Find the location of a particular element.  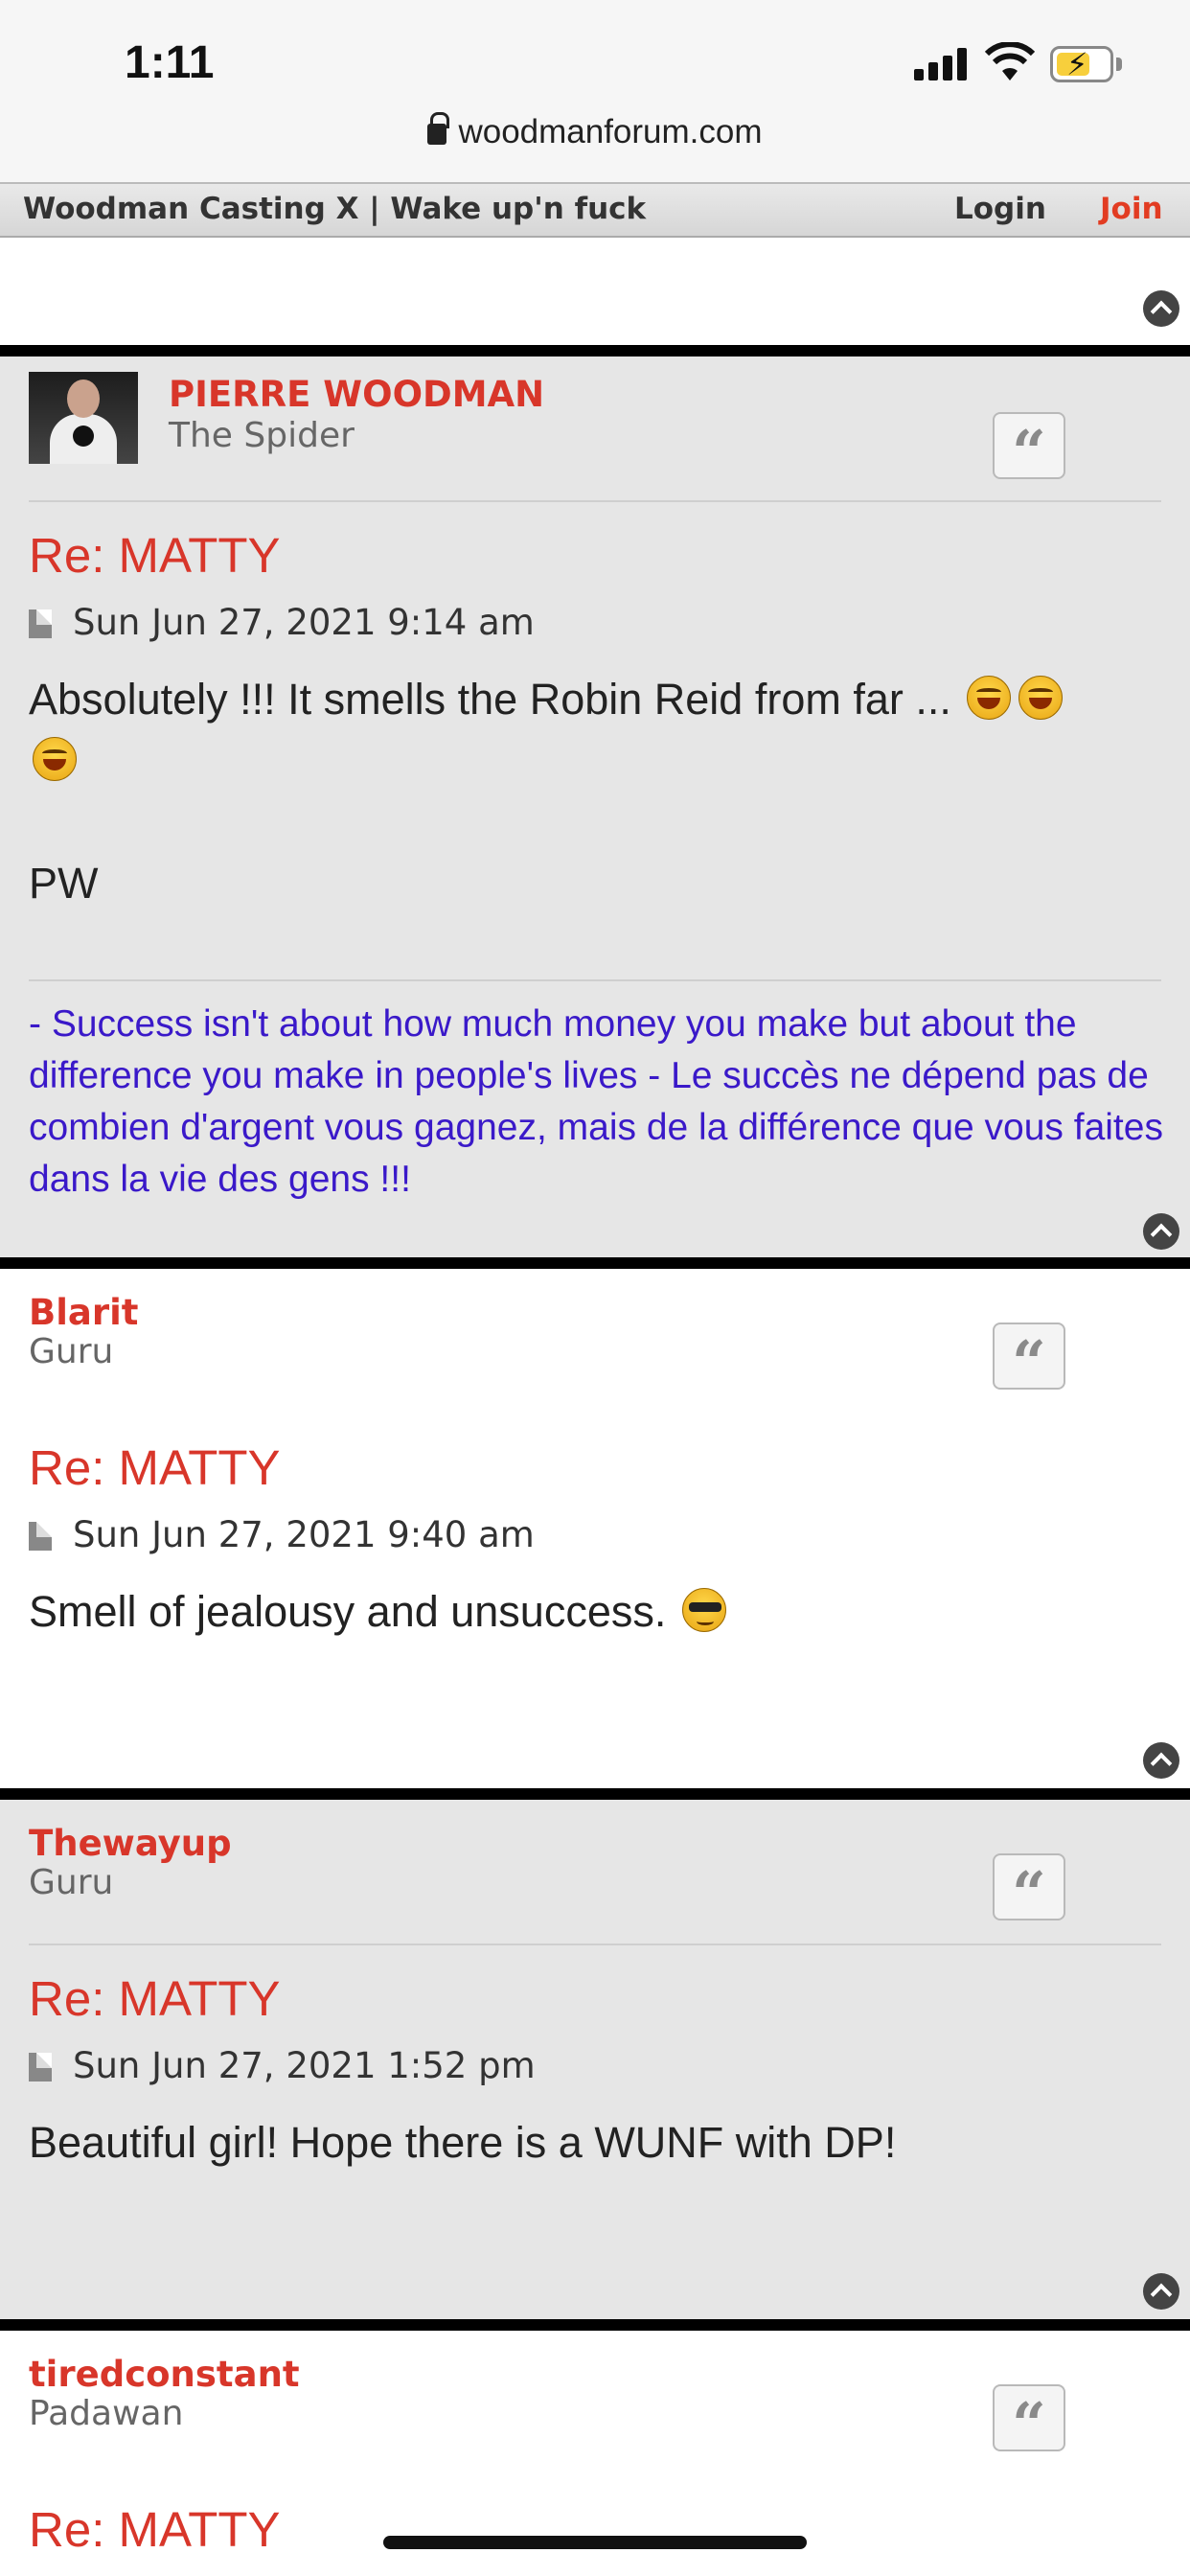

post-author-rank: Padawan is located at coordinates (107, 2413).